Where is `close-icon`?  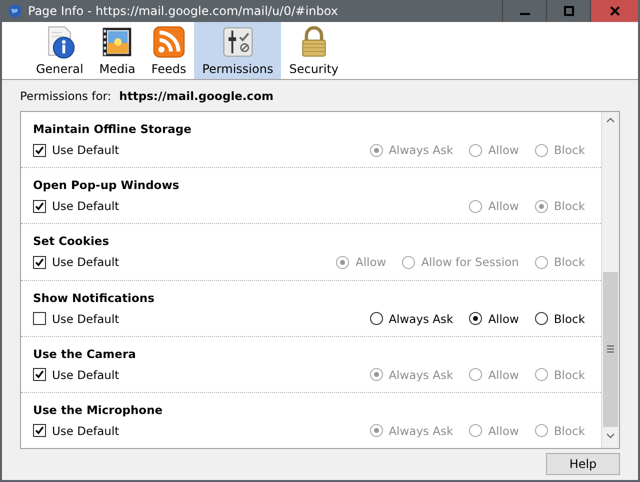
close-icon is located at coordinates (615, 11).